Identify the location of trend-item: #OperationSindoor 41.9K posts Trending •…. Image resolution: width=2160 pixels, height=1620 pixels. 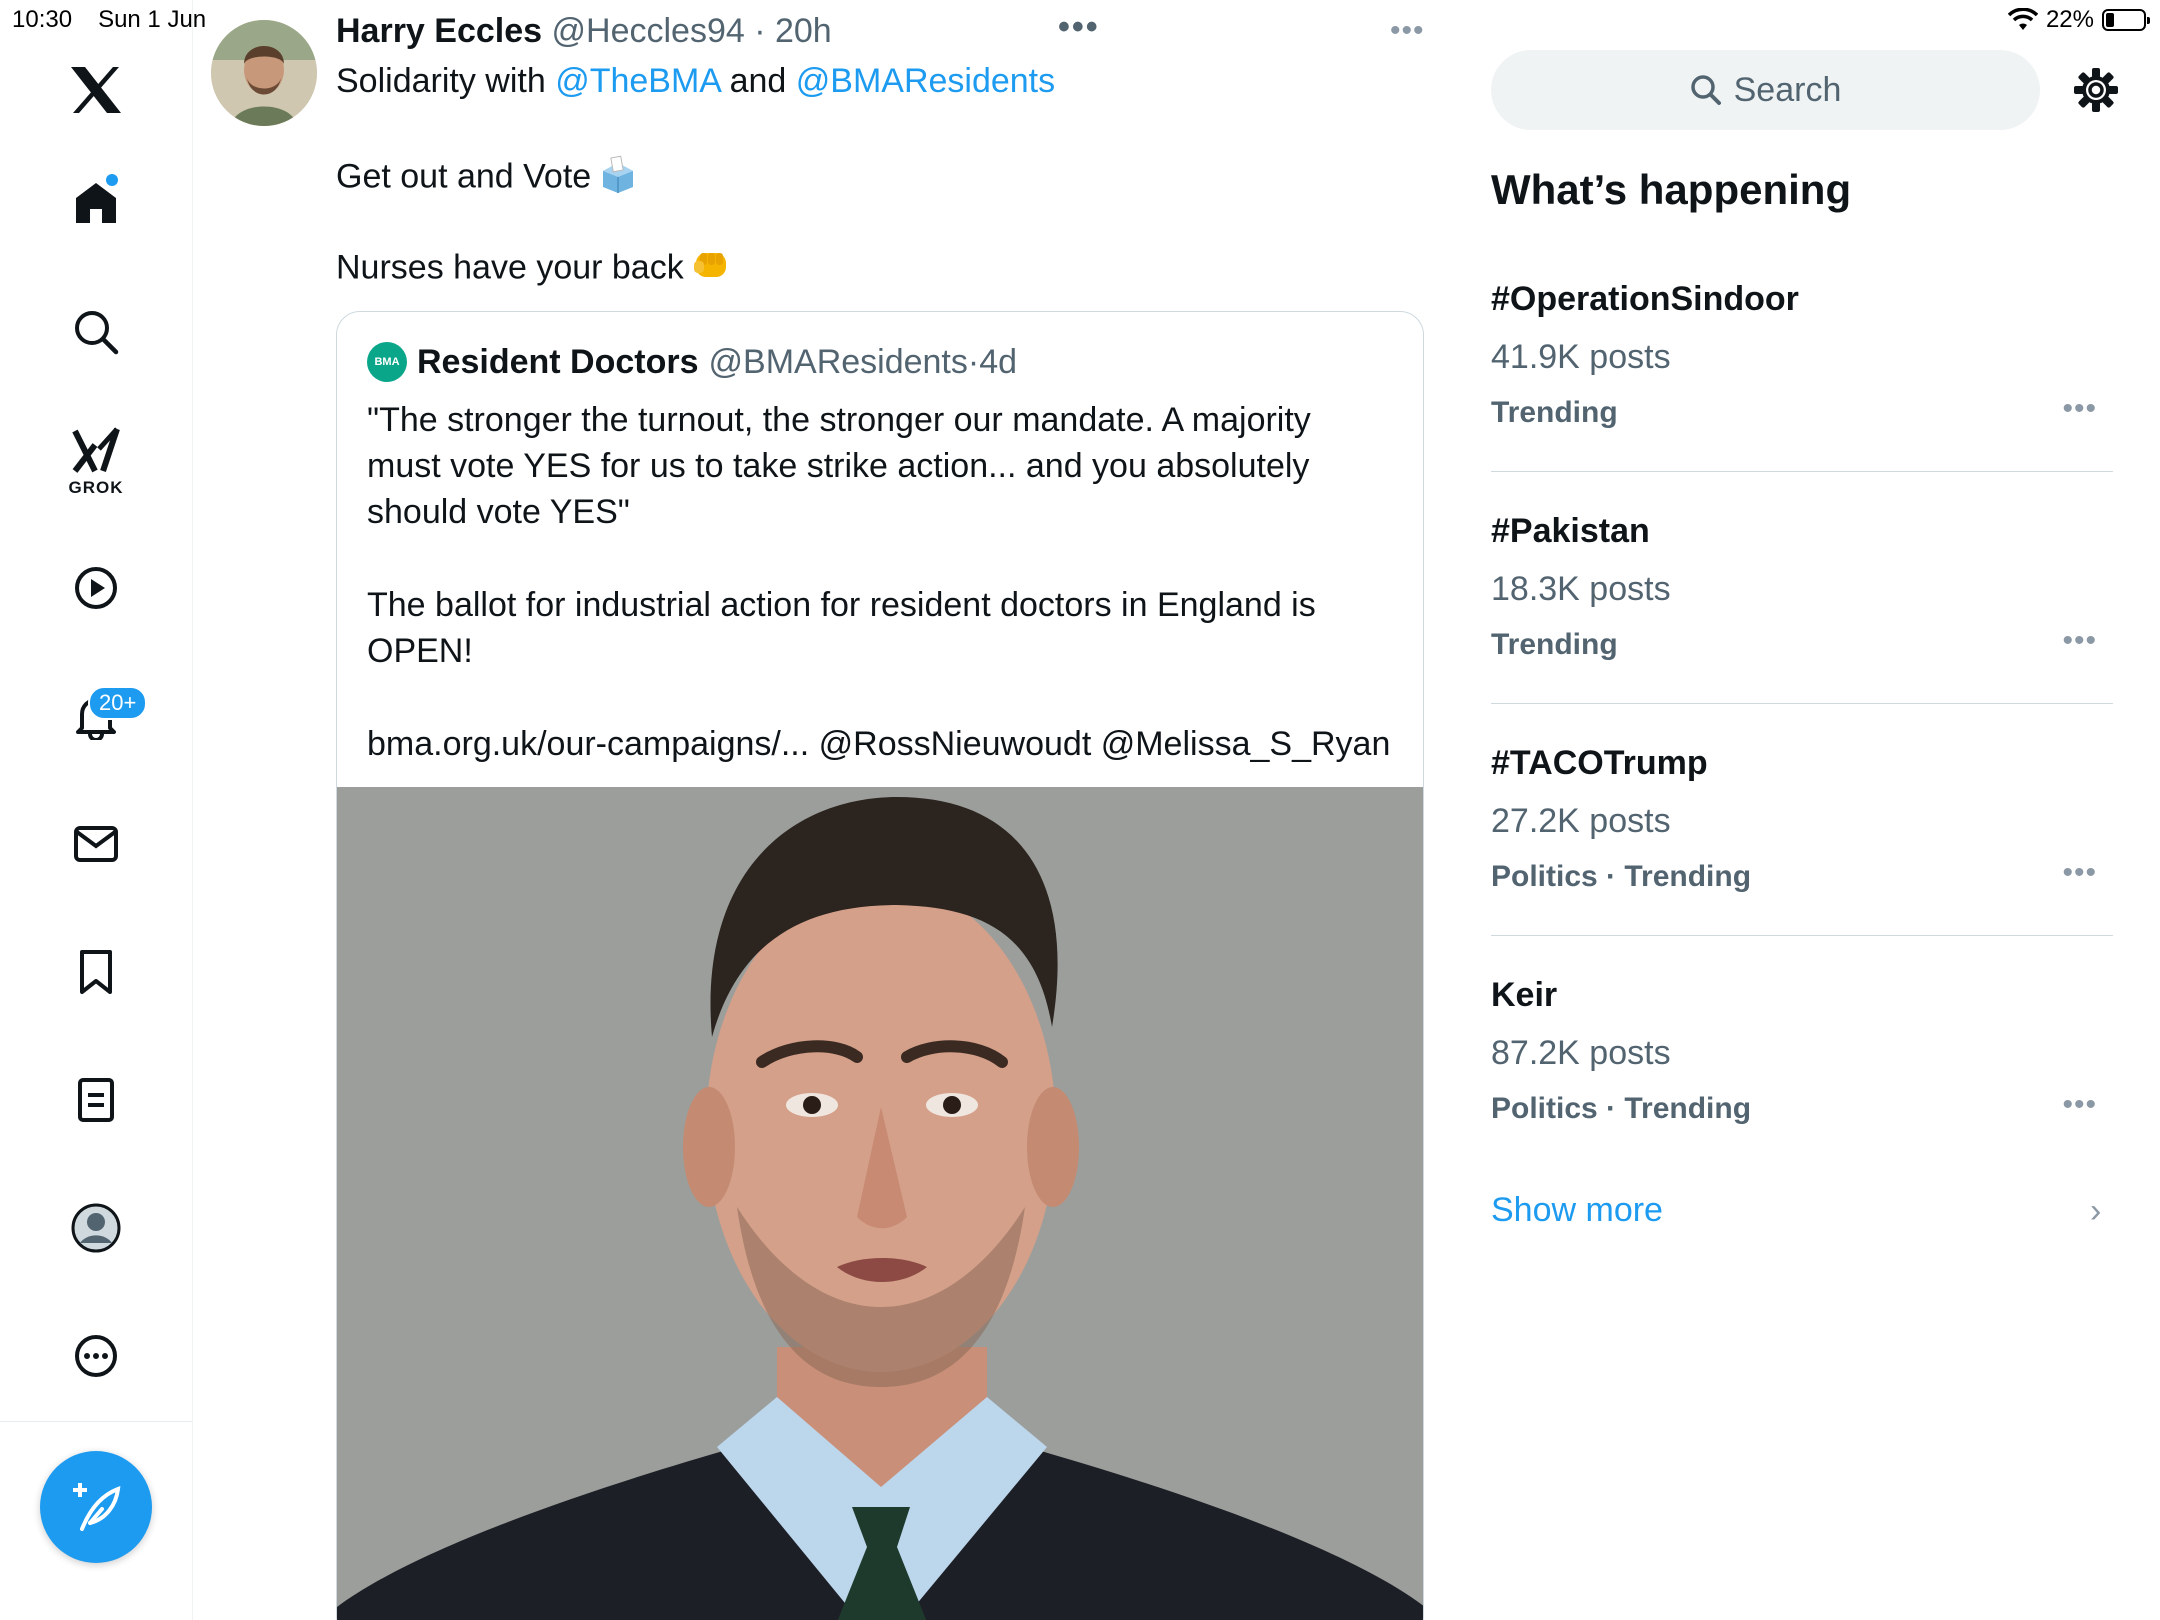
(1802, 396).